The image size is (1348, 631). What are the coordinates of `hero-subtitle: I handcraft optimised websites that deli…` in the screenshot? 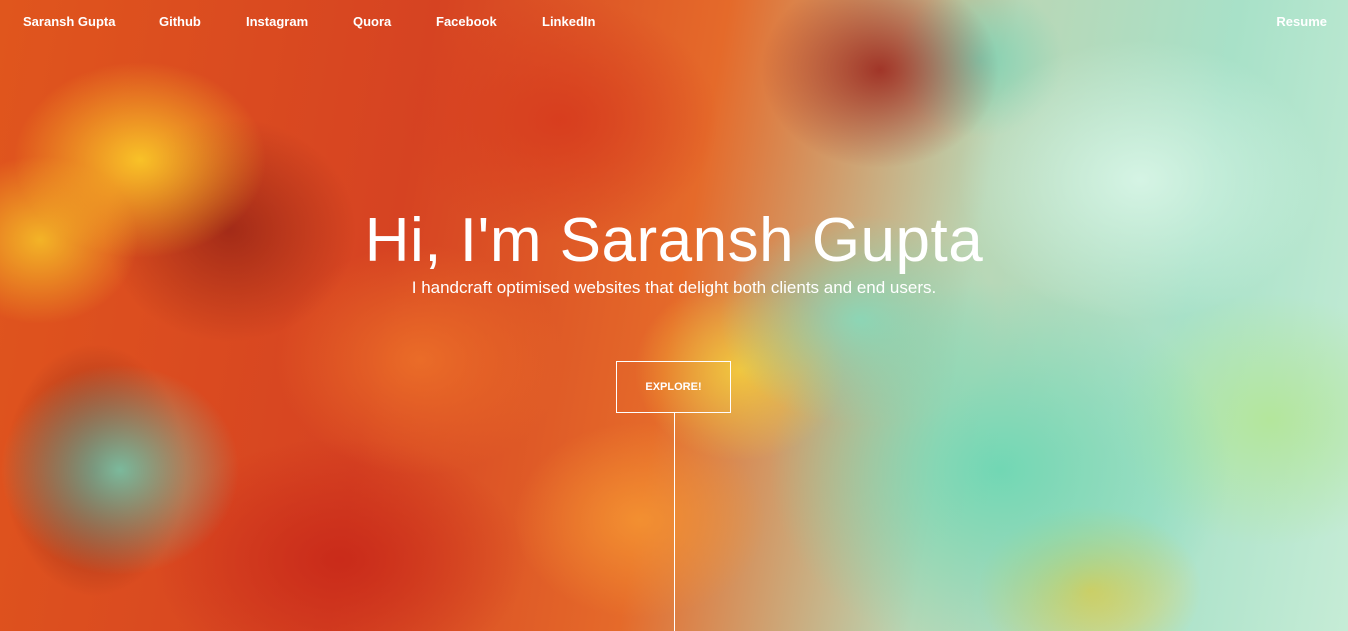 It's located at (674, 287).